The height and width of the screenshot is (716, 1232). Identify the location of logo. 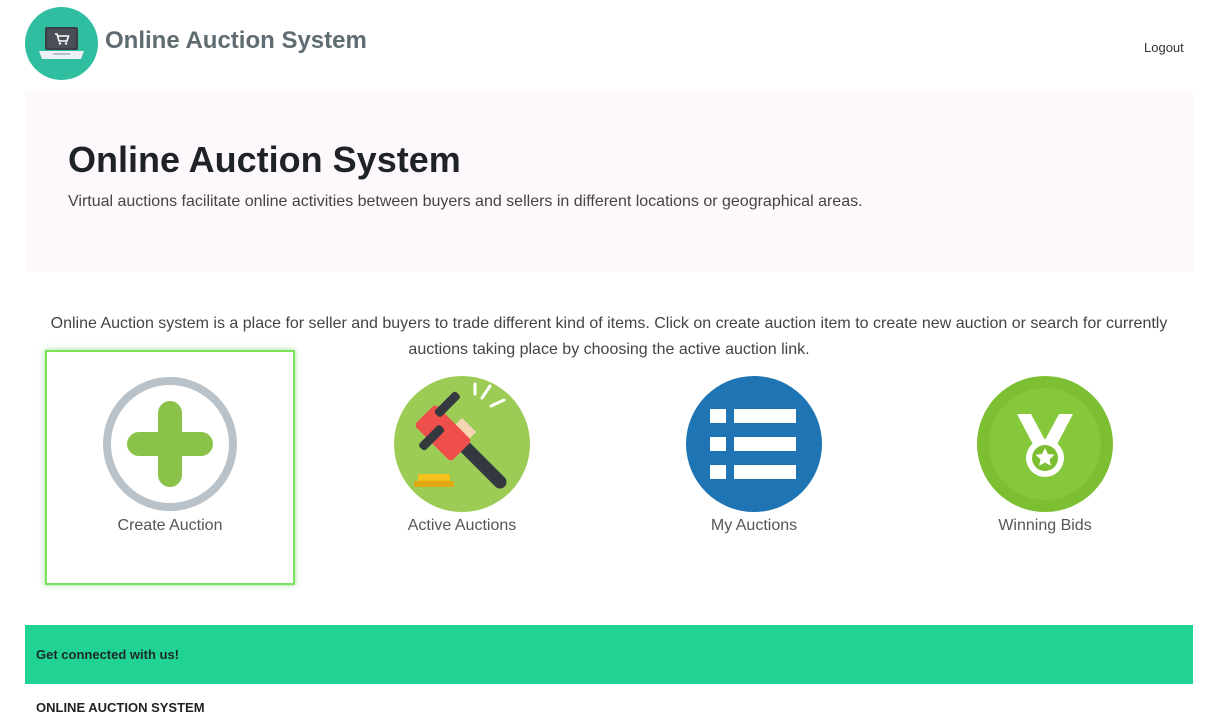
(61, 43).